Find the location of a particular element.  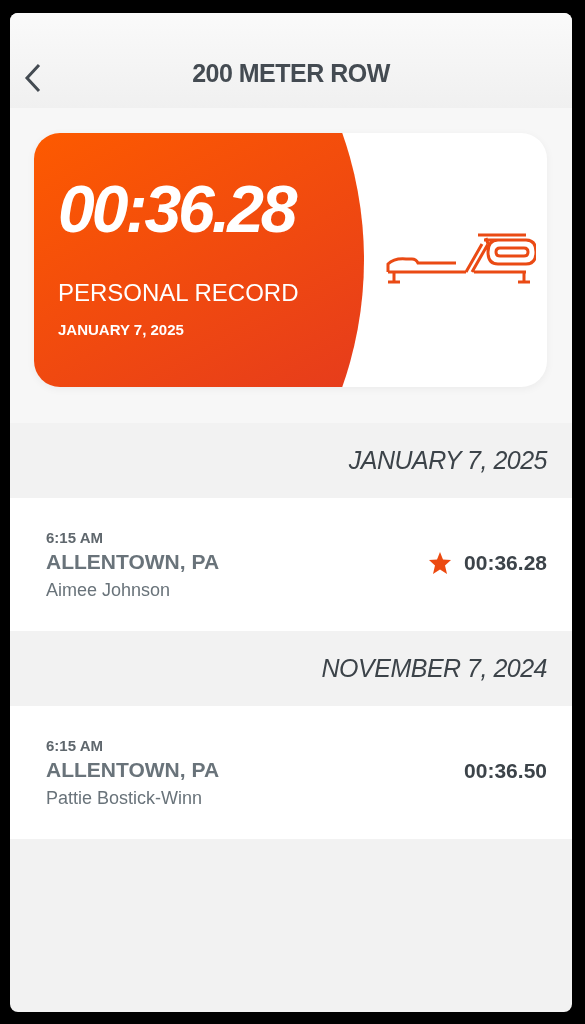

session-row: 6:15 AM ALLENTOWN, PA Pattie Bostick-Winn 00:36.50 is located at coordinates (291, 772).